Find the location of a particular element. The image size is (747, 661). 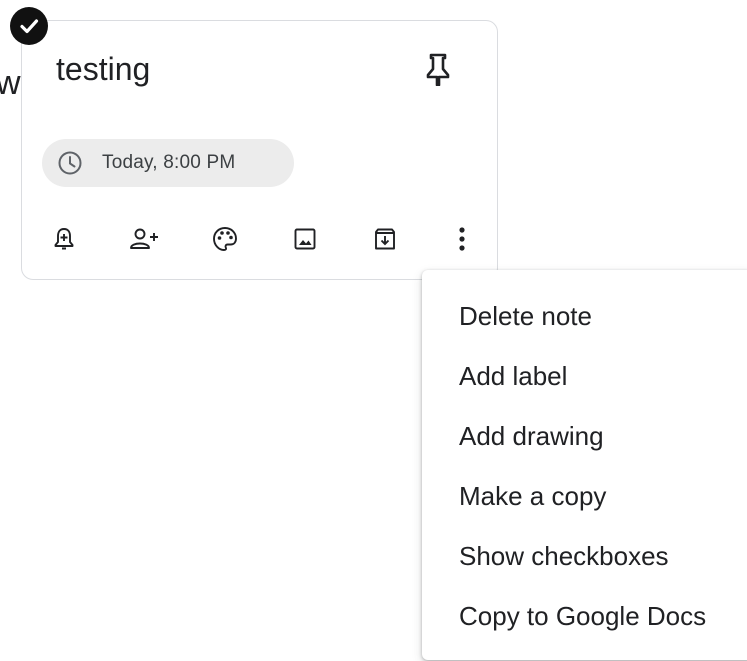

palette-icon is located at coordinates (225, 239).